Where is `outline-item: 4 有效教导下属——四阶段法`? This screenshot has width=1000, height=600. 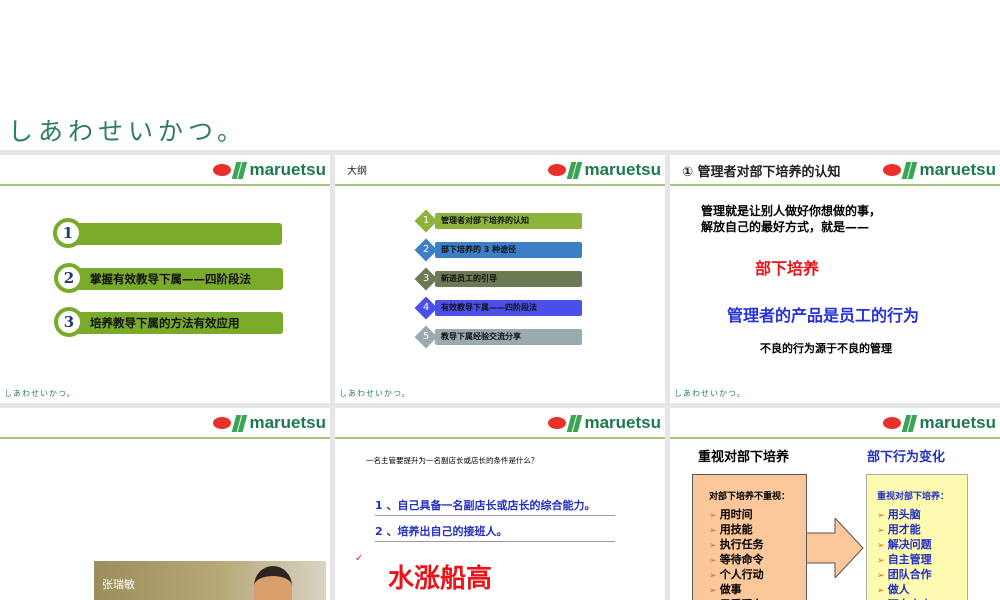 outline-item: 4 有效教导下属——四阶段法 is located at coordinates (498, 308).